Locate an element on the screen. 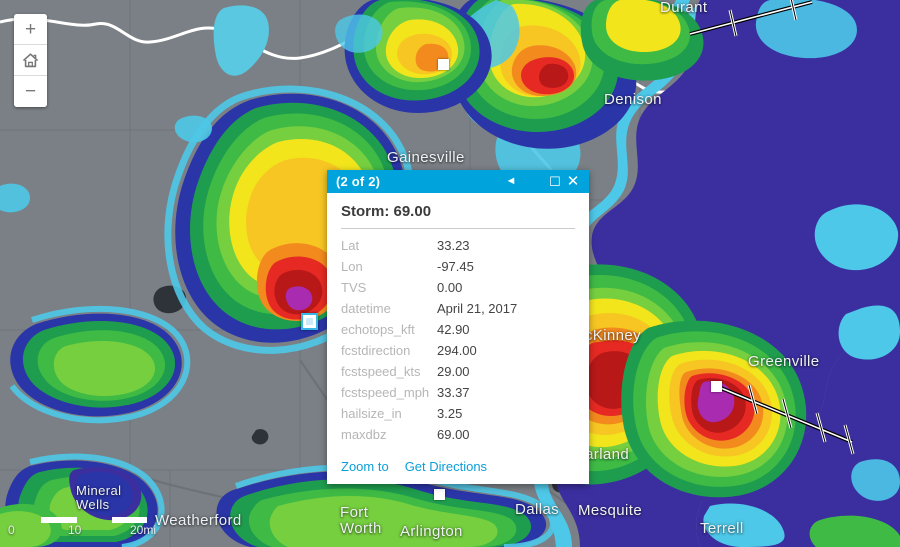 This screenshot has height=547, width=900. city-label: Gainesville is located at coordinates (426, 157).